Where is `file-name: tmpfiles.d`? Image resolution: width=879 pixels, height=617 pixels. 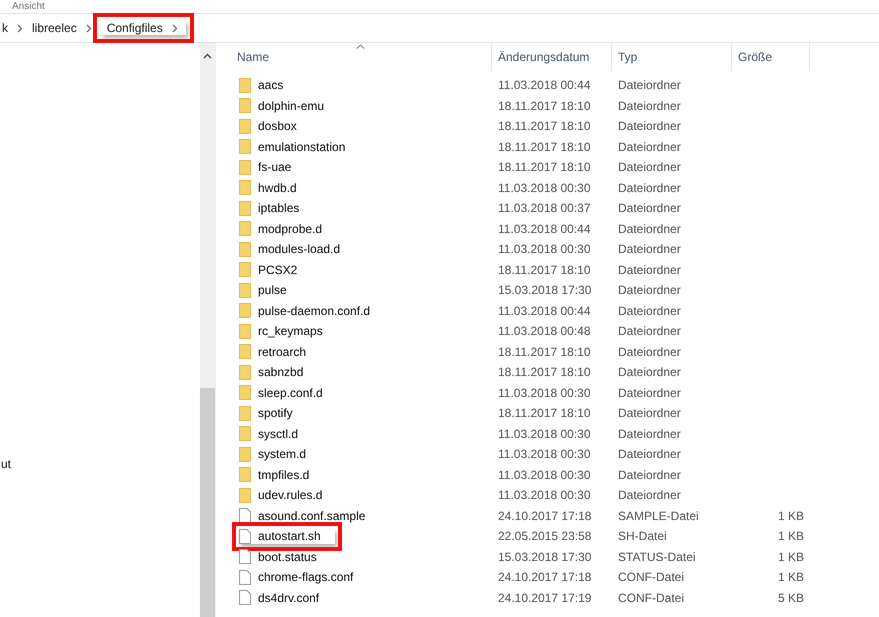 file-name: tmpfiles.d is located at coordinates (284, 475).